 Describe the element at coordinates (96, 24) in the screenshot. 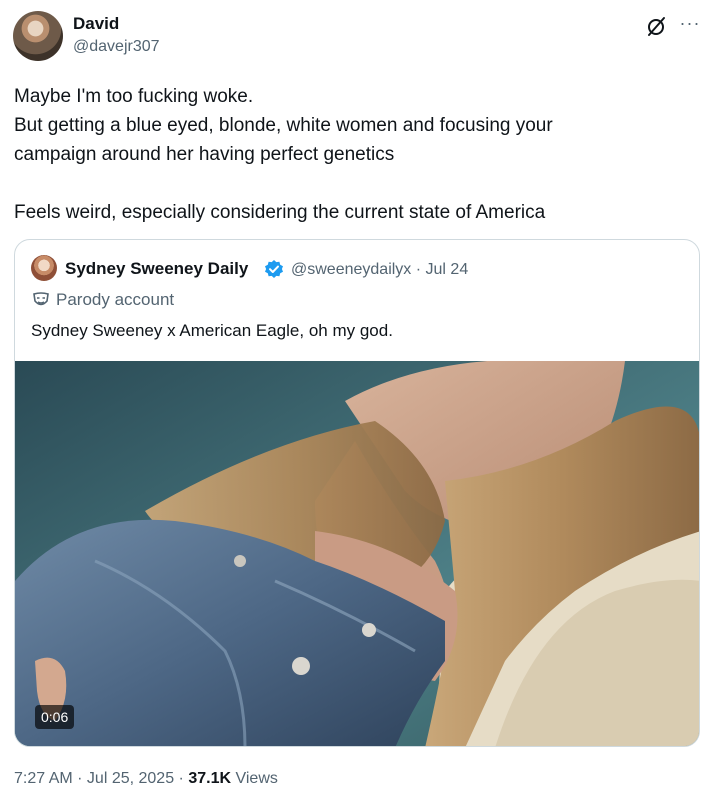

I see `author-name: David` at that location.